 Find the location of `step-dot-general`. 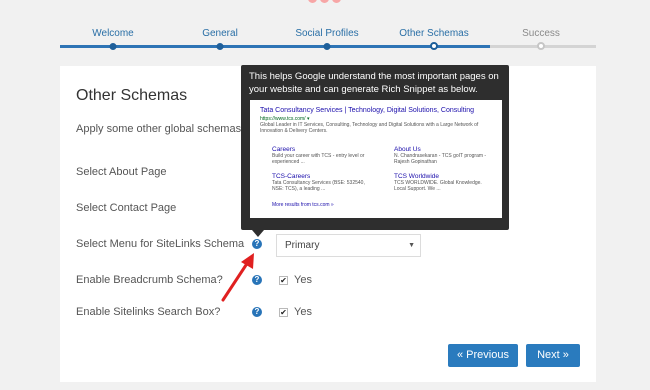

step-dot-general is located at coordinates (220, 46).